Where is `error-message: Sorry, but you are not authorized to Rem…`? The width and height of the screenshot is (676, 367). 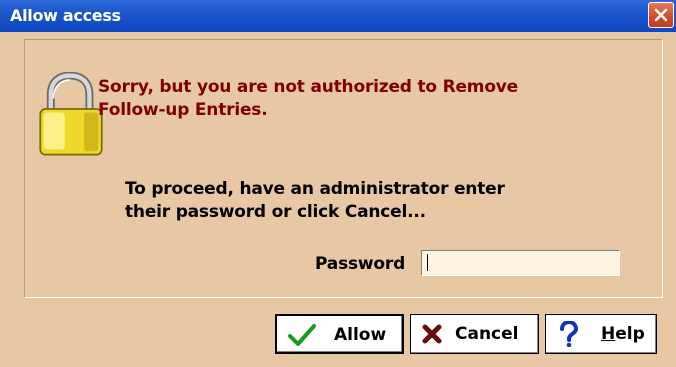 error-message: Sorry, but you are not authorized to Rem… is located at coordinates (358, 99).